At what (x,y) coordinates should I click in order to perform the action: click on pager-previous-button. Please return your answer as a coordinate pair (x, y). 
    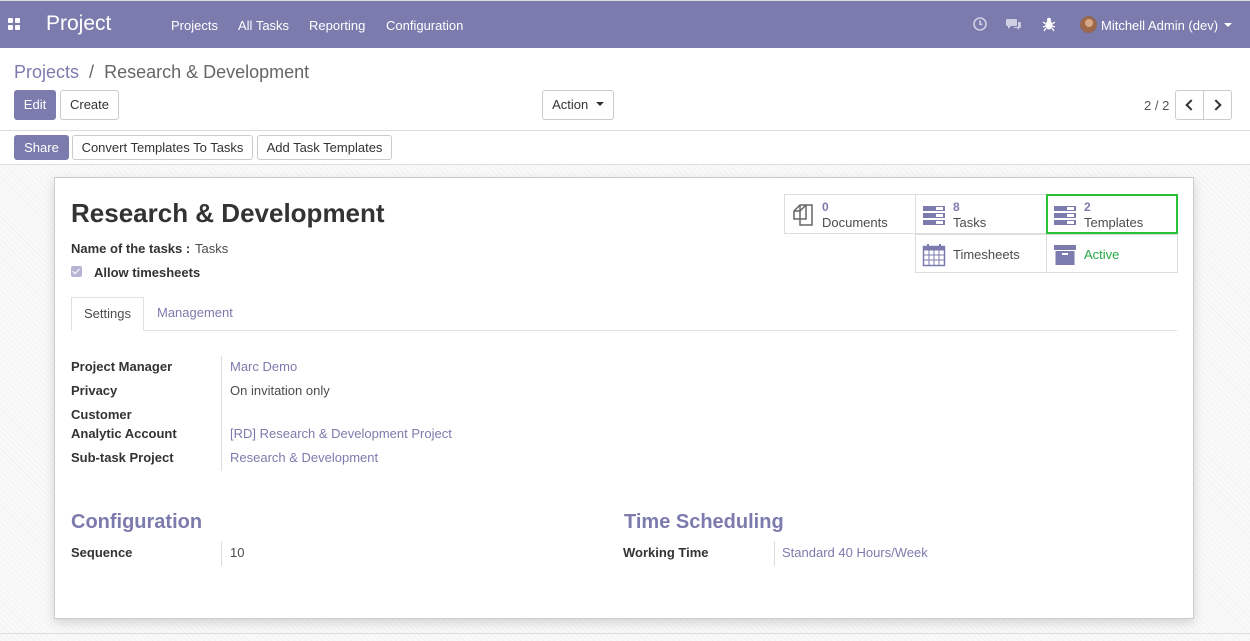
    Looking at the image, I should click on (1189, 105).